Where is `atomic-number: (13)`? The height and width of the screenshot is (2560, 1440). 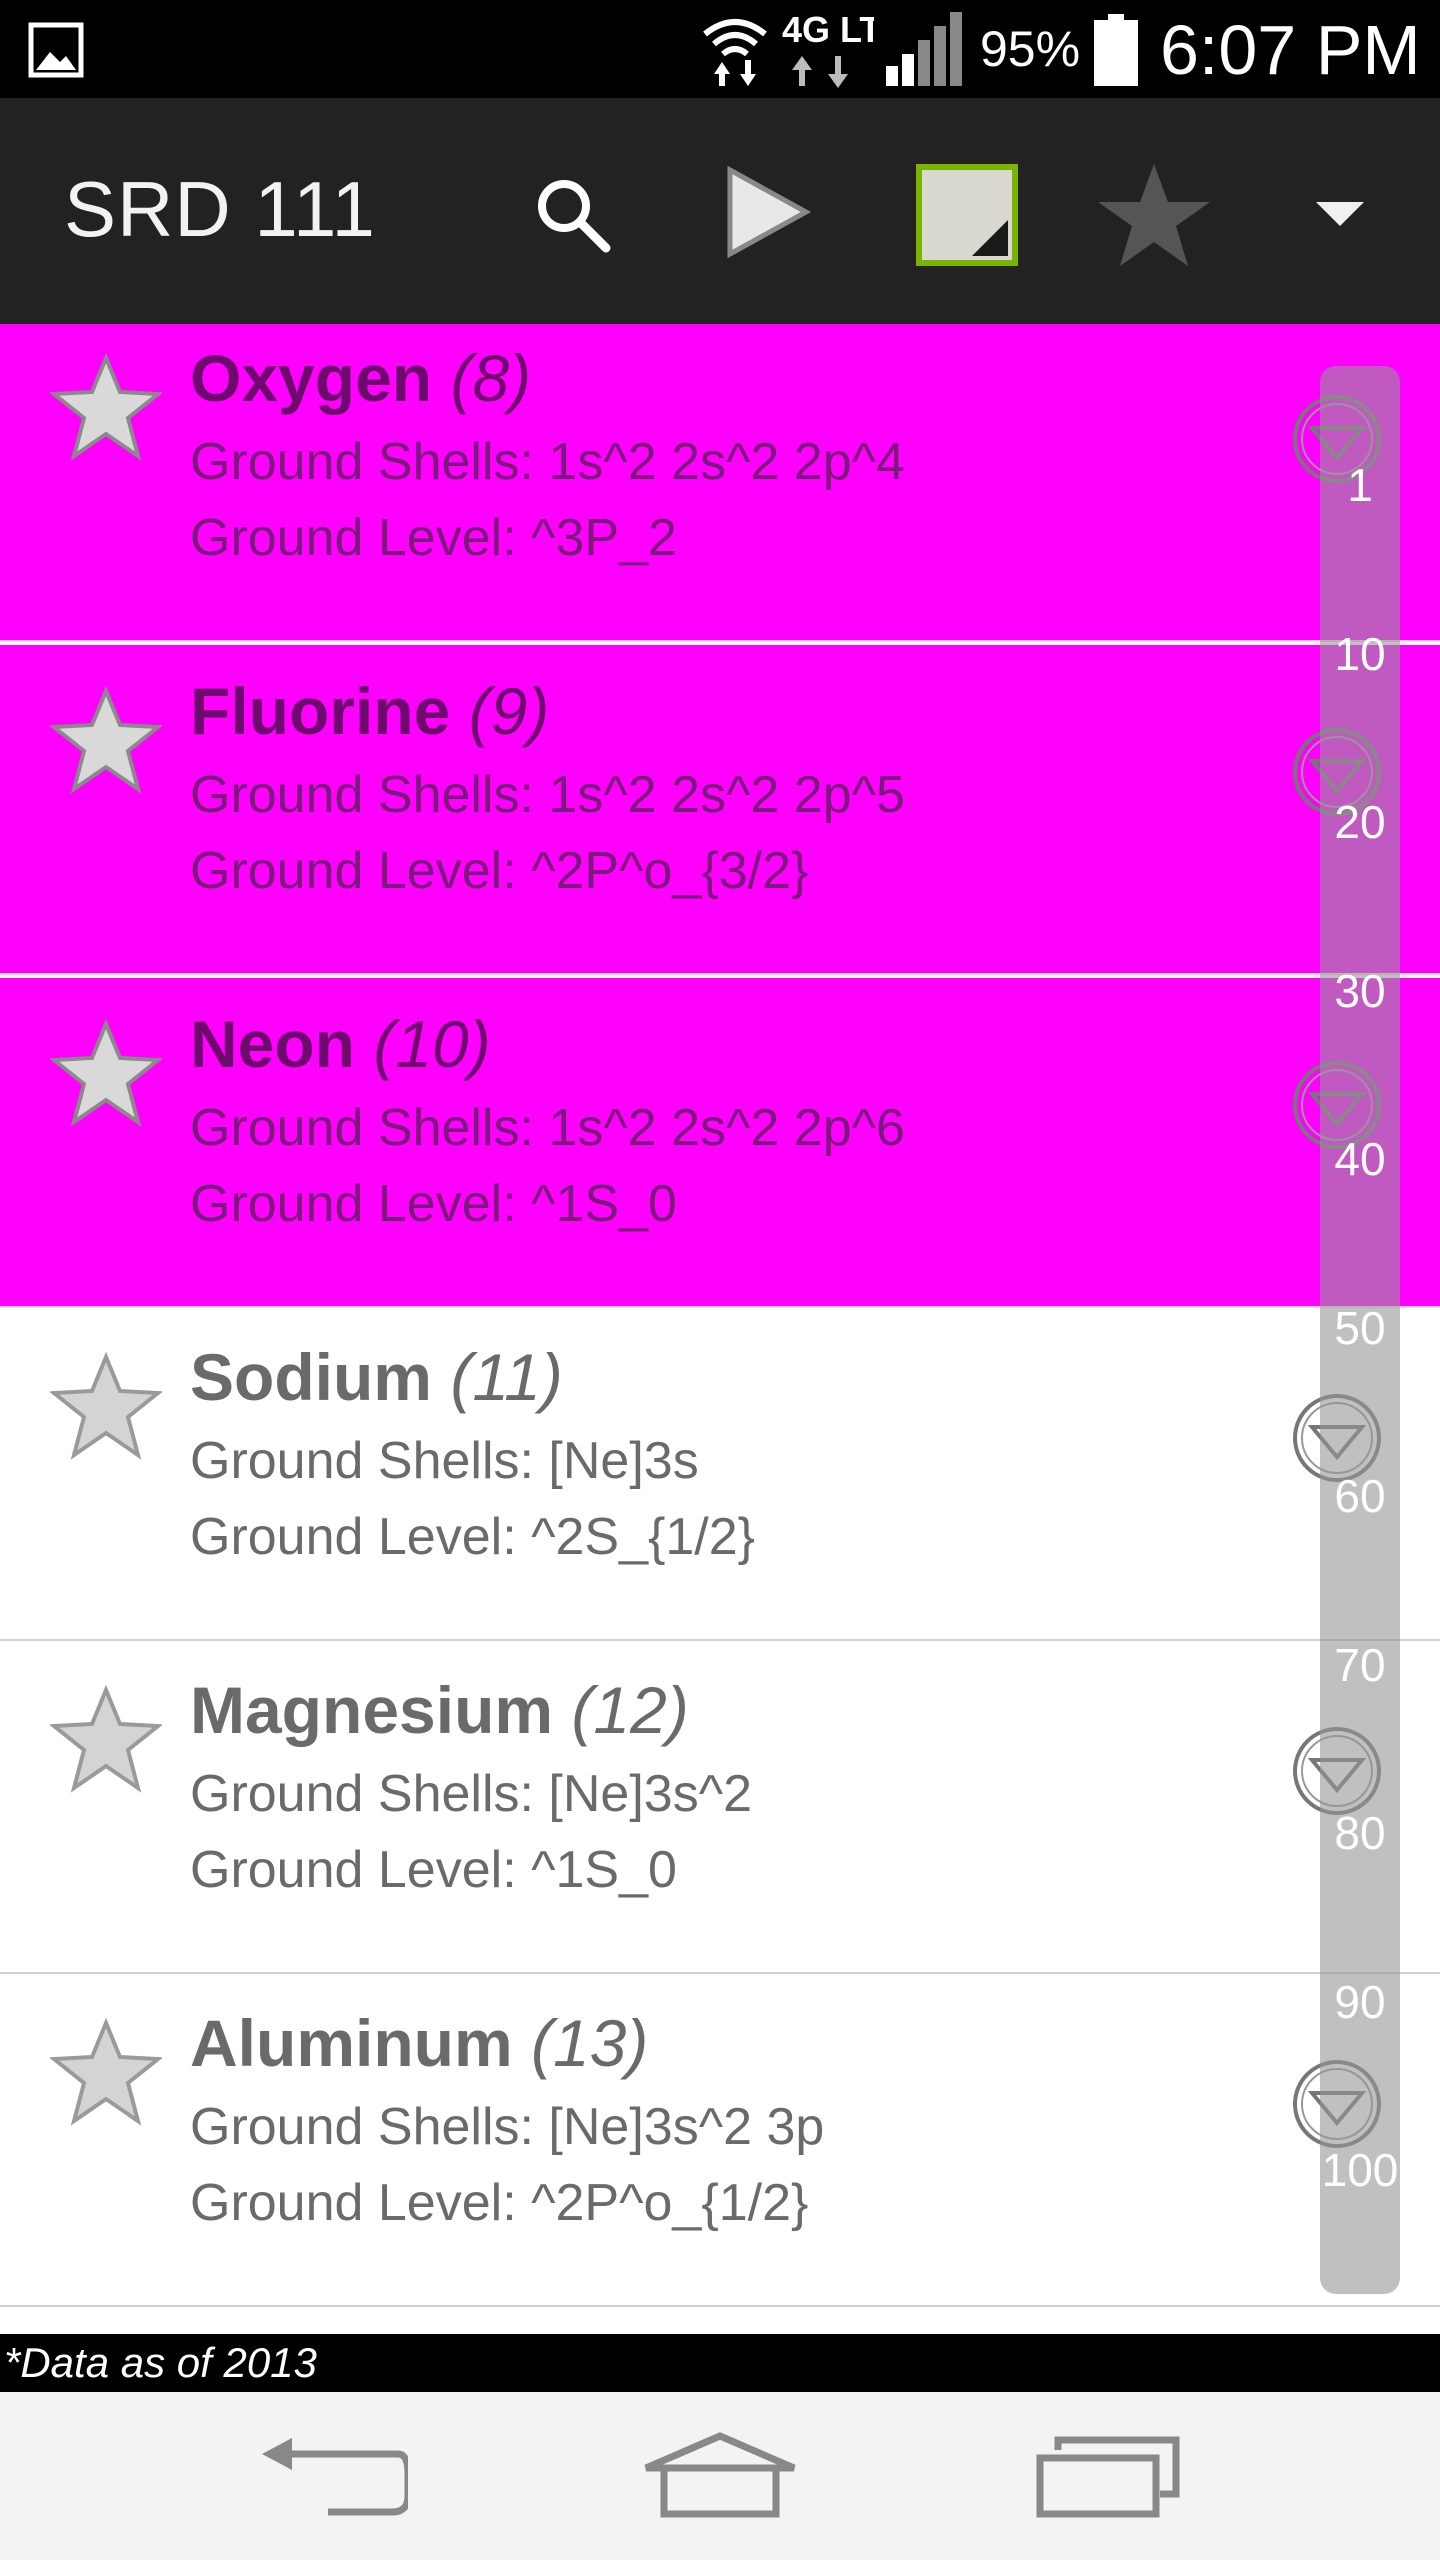
atomic-number: (13) is located at coordinates (590, 2043).